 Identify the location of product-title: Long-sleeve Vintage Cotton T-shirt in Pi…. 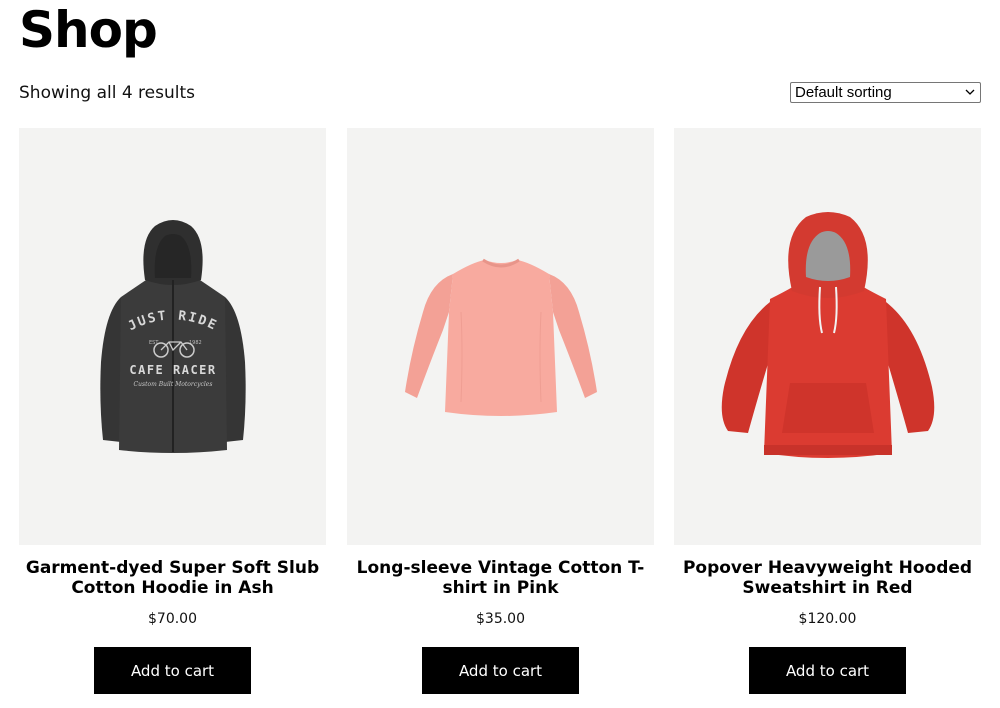
(500, 578).